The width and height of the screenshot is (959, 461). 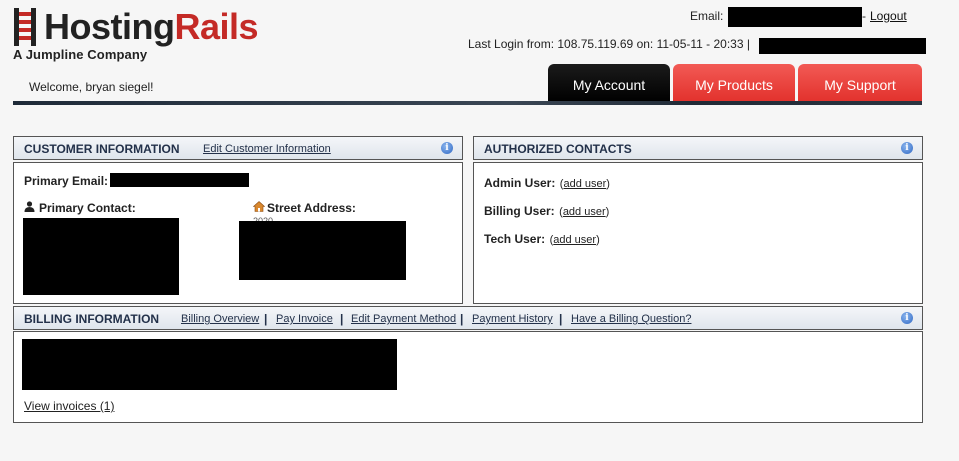 I want to click on billing-user-row: Billing User: (add user), so click(x=546, y=211).